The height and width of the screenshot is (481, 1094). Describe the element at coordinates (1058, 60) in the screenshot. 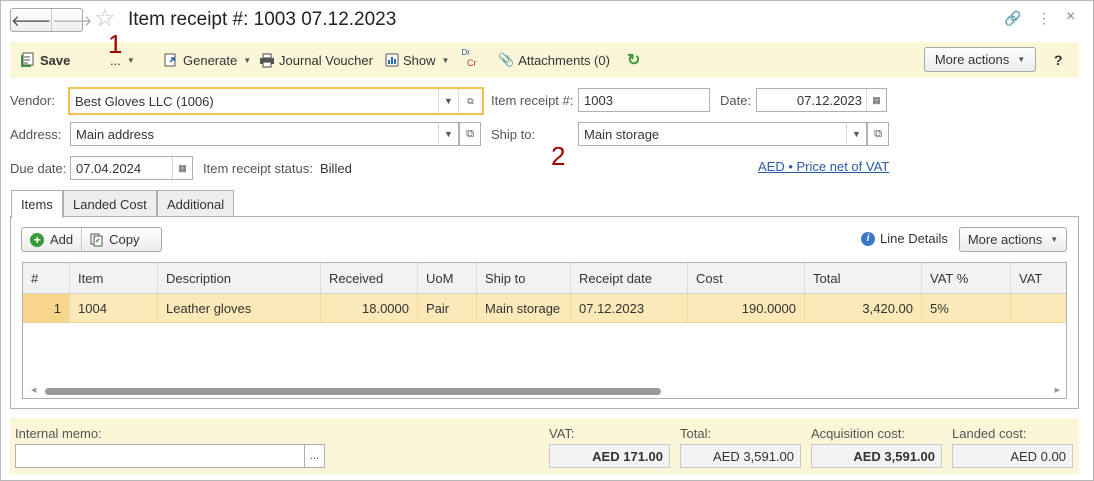

I see `help-button: ?` at that location.